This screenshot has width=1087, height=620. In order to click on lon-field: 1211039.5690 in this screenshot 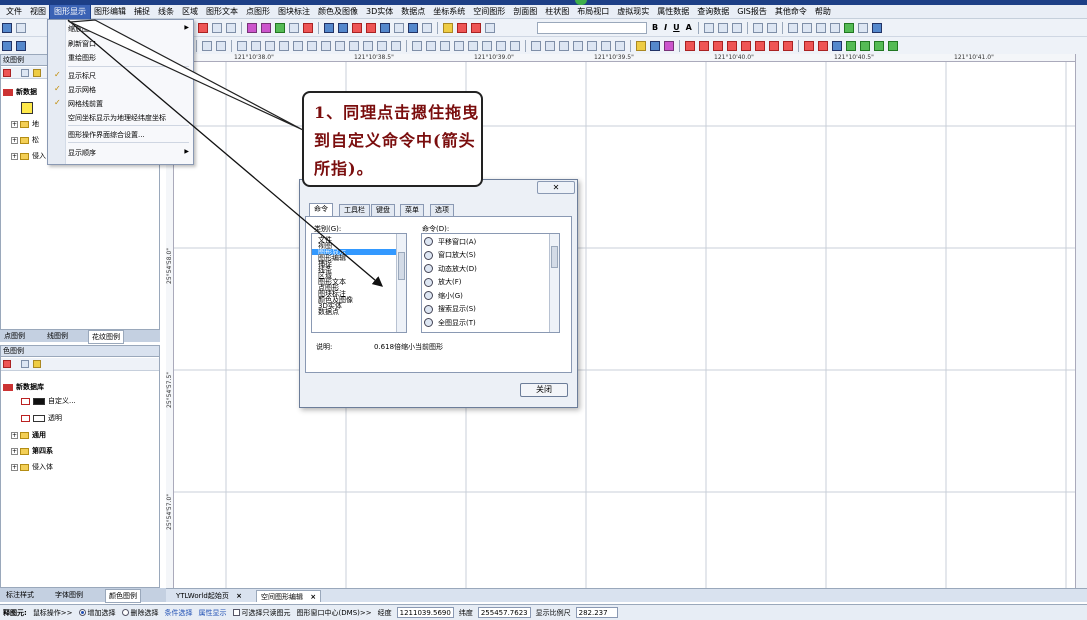, I will do `click(425, 612)`.